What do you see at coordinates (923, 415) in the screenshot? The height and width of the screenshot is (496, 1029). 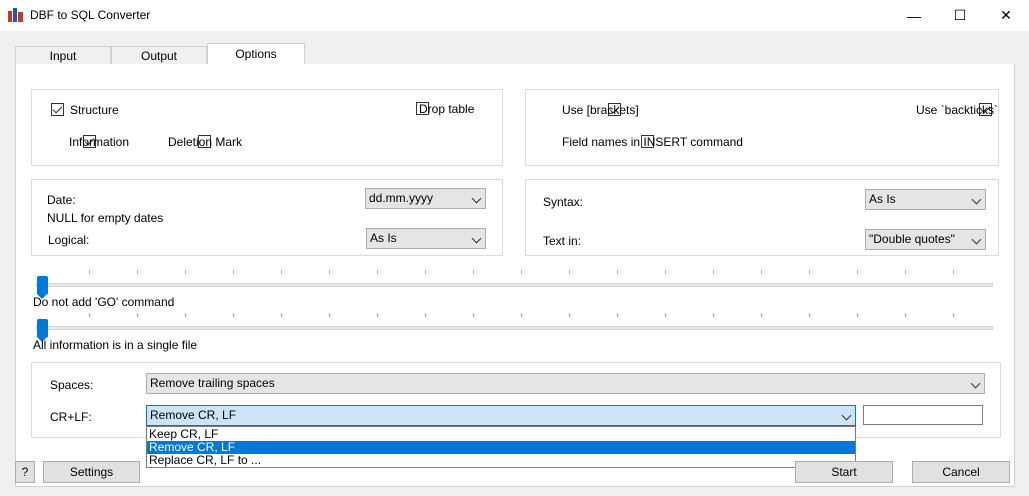 I see `replace-text-input` at bounding box center [923, 415].